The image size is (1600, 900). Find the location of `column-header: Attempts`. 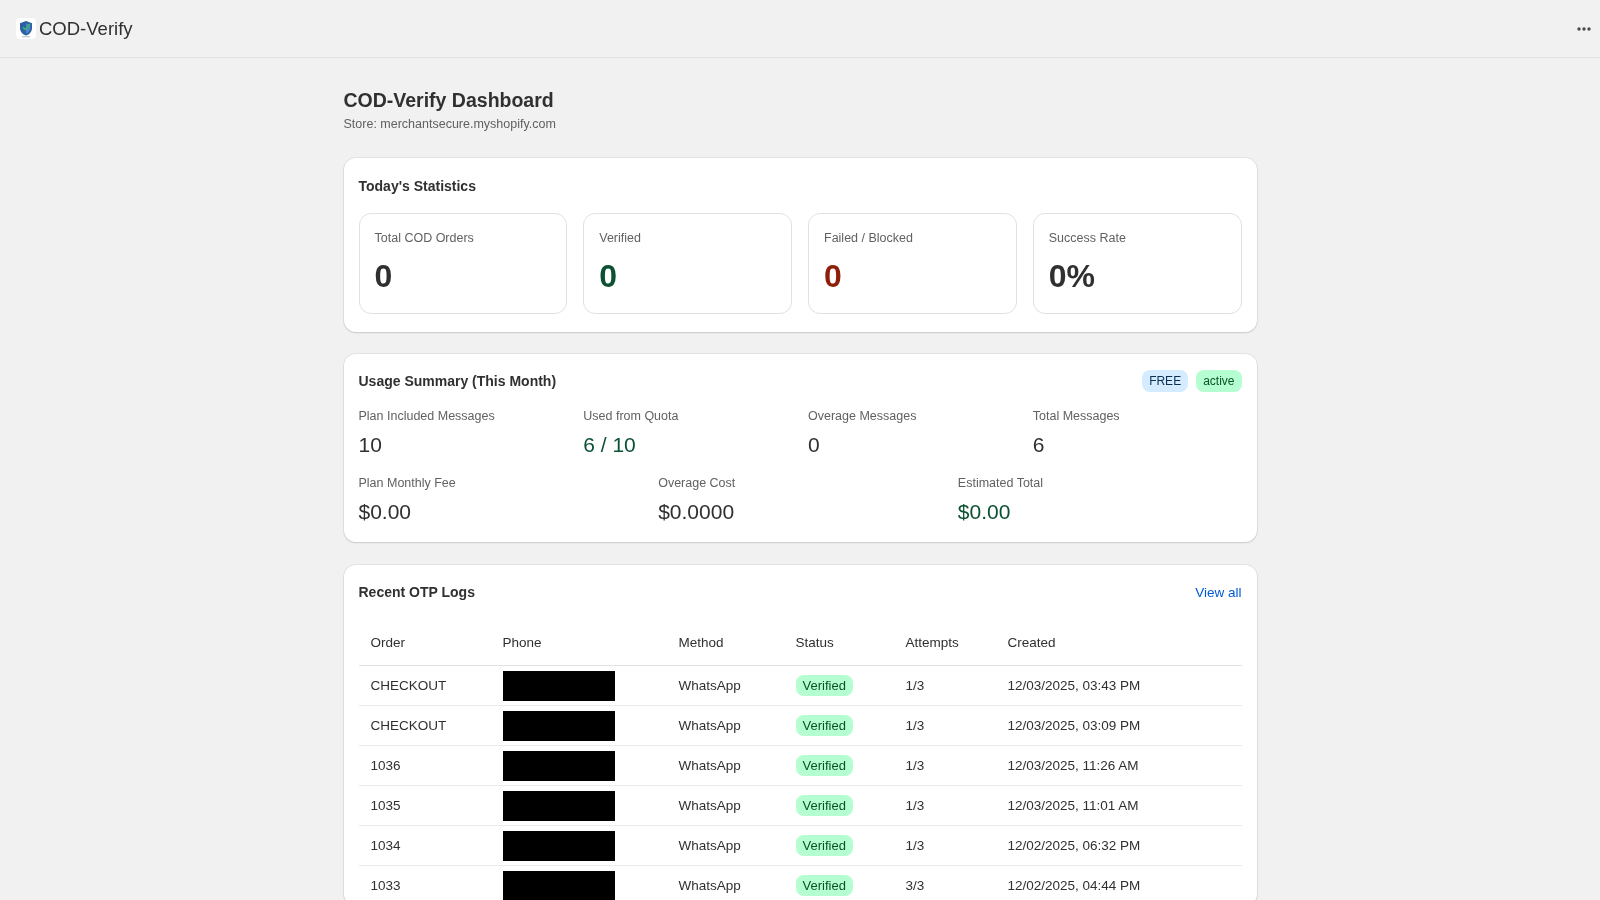

column-header: Attempts is located at coordinates (944, 643).